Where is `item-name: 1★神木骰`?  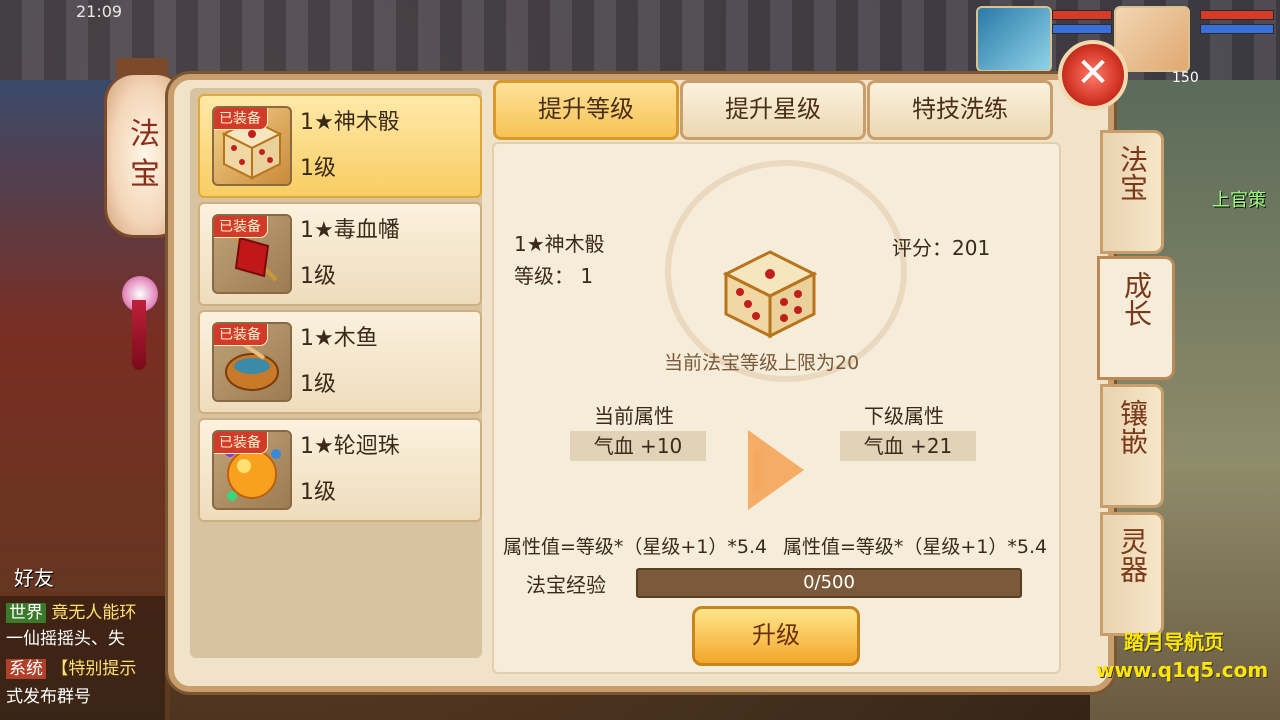
item-name: 1★神木骰 is located at coordinates (350, 122).